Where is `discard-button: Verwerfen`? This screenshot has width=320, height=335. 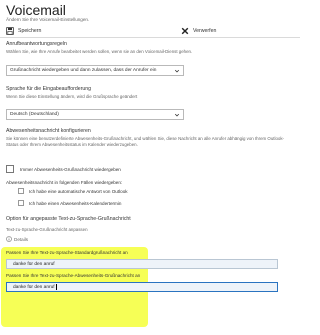 discard-button: Verwerfen is located at coordinates (198, 31).